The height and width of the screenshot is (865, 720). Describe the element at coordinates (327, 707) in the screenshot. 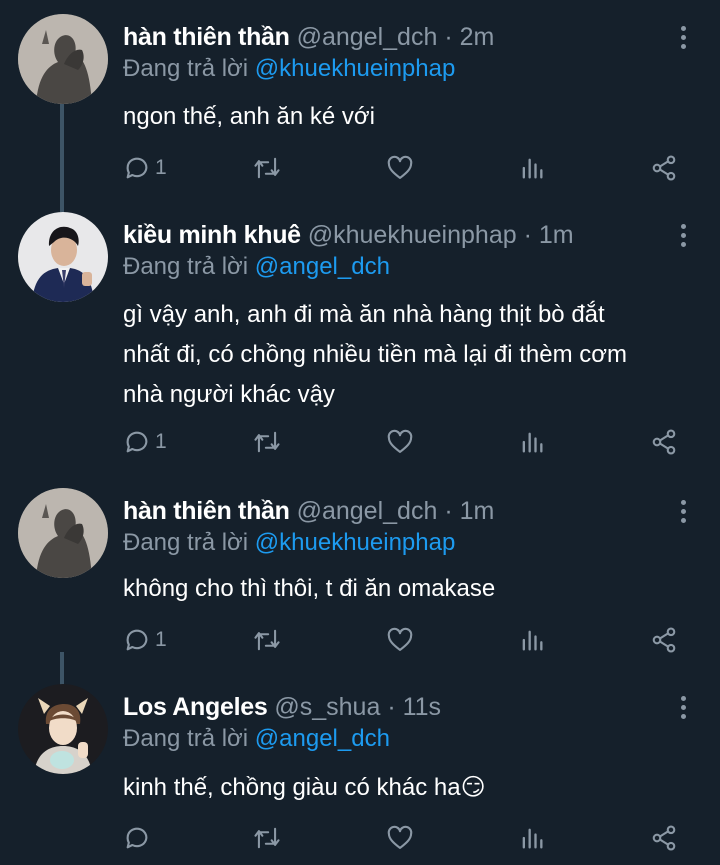

I see `username: @s_shua` at that location.